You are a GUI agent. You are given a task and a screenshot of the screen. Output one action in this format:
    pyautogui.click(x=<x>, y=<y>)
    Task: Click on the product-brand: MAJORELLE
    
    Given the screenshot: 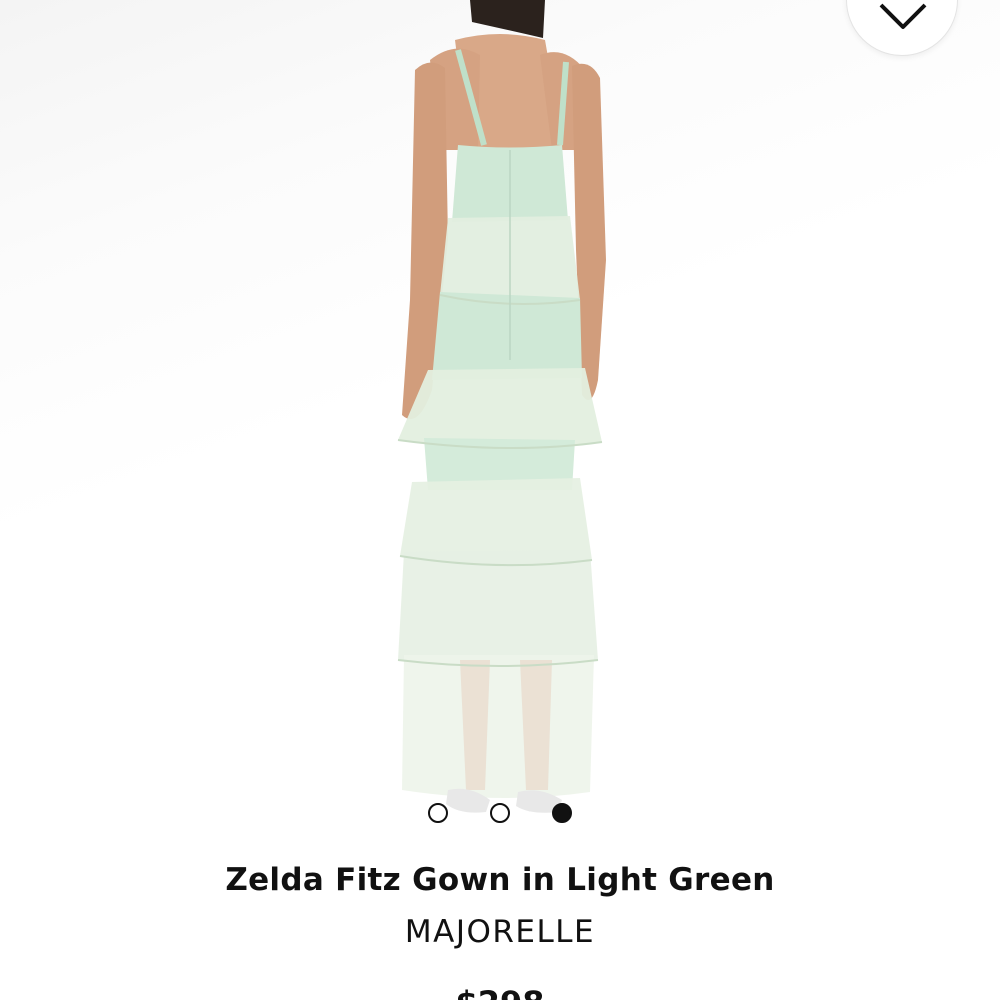 What is the action you would take?
    pyautogui.click(x=500, y=932)
    